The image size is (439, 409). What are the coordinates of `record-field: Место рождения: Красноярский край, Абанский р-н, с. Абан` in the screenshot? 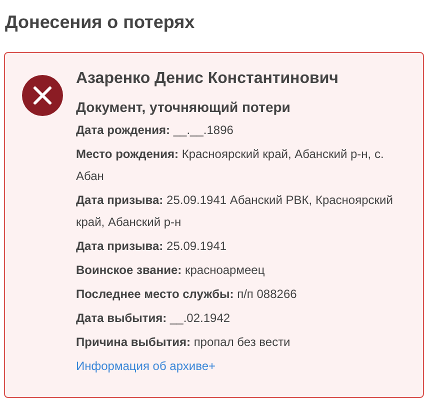 It's located at (244, 165).